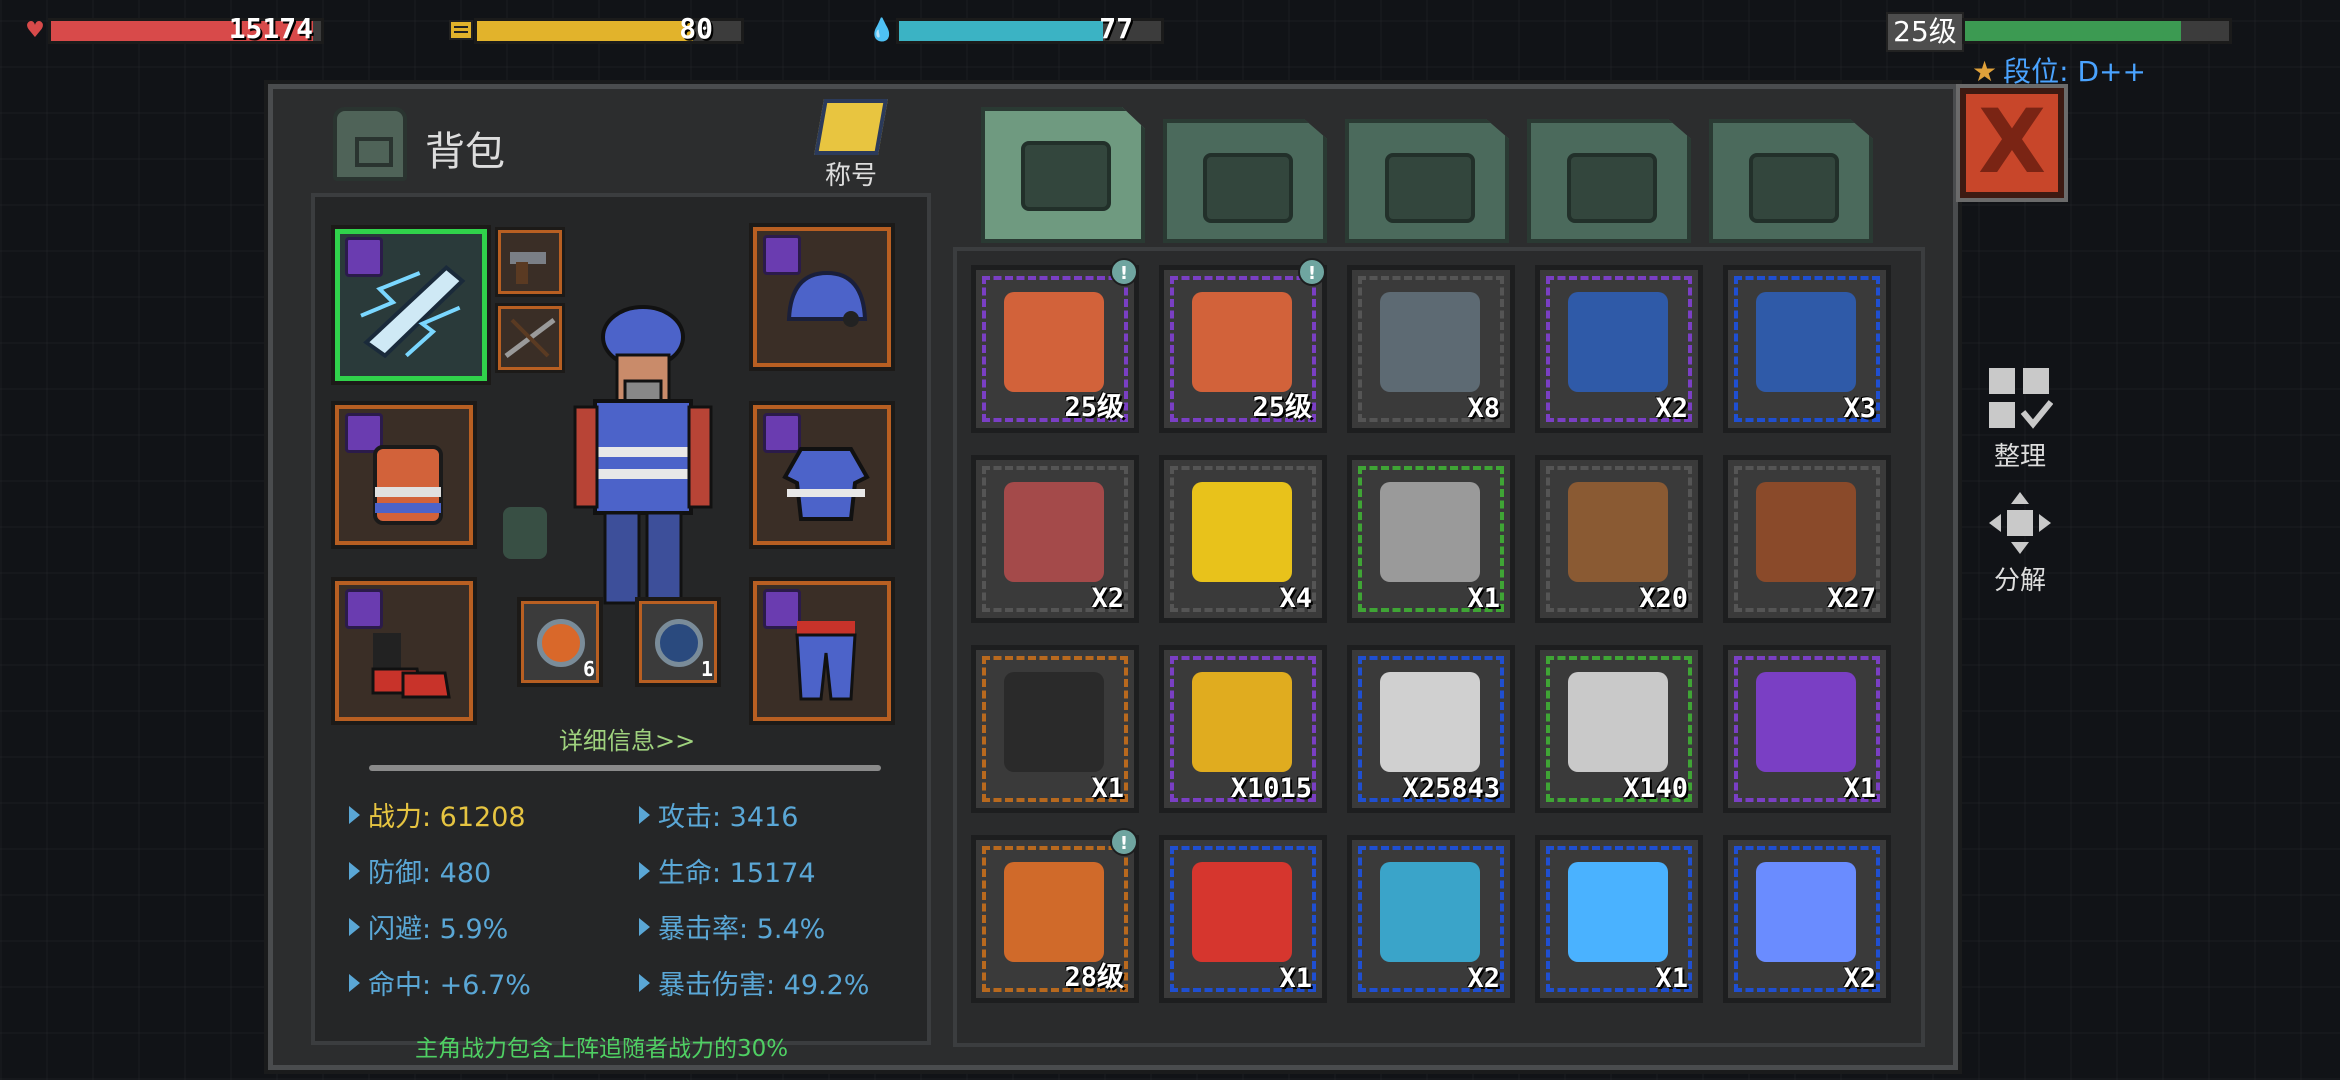 This screenshot has width=2340, height=1080. Describe the element at coordinates (1243, 919) in the screenshot. I see `red-device-item: X1` at that location.